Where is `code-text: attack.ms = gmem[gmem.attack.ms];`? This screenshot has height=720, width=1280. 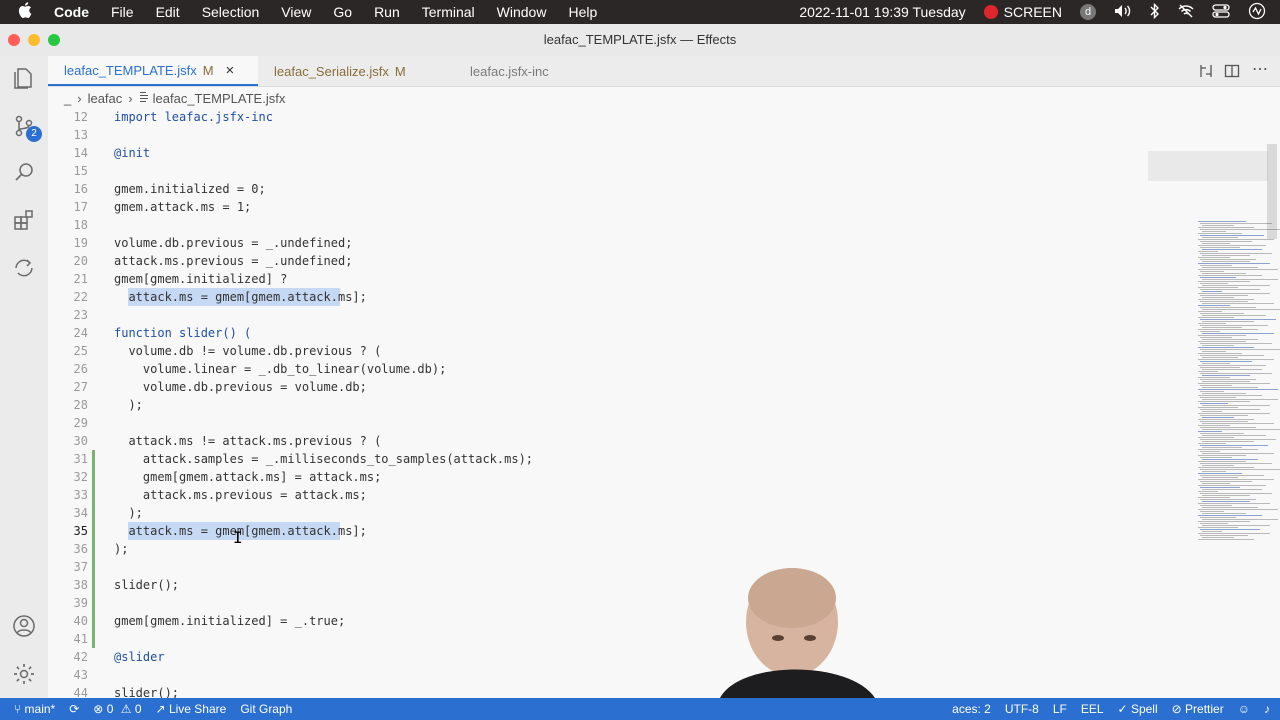
code-text: attack.ms = gmem[gmem.attack.ms]; is located at coordinates (240, 297).